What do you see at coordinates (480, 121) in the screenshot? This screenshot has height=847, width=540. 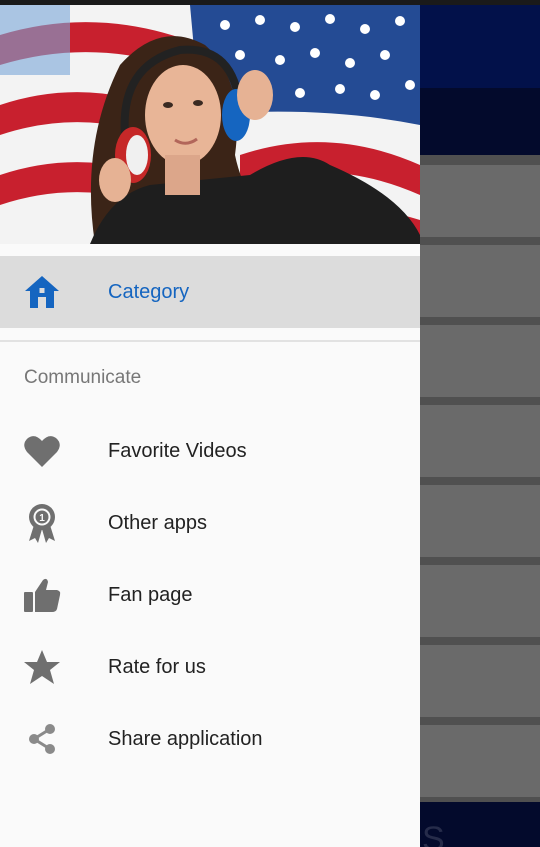 I see `app-subbar` at bounding box center [480, 121].